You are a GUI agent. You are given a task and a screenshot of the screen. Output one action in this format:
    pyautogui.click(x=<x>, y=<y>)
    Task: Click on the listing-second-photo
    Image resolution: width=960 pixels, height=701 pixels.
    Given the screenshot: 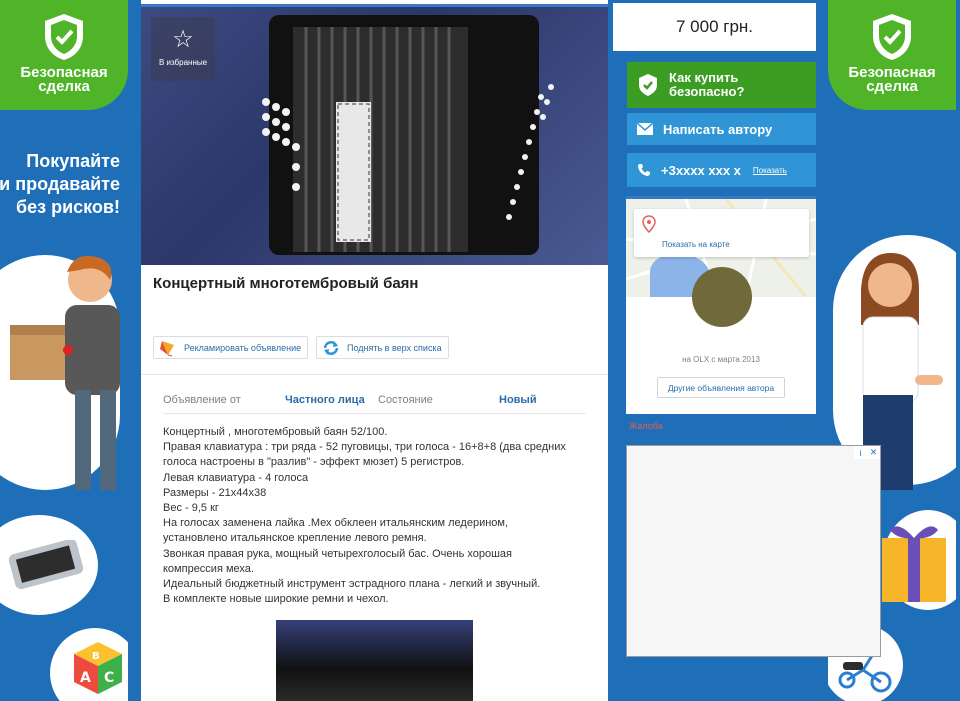 What is the action you would take?
    pyautogui.click(x=374, y=660)
    